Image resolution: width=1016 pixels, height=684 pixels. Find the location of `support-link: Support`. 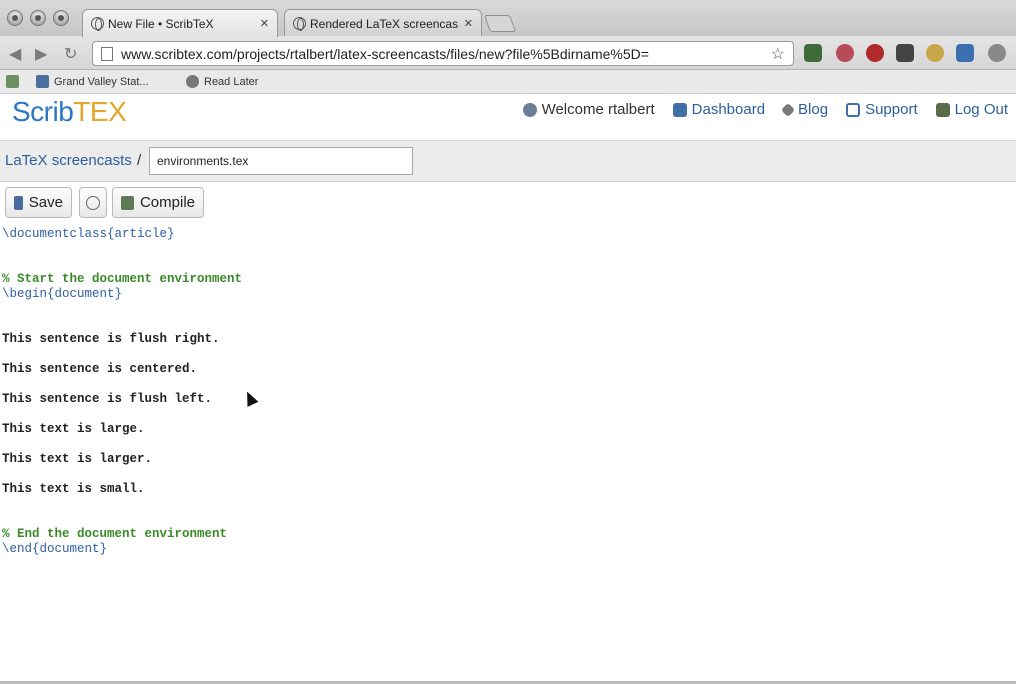

support-link: Support is located at coordinates (882, 109).